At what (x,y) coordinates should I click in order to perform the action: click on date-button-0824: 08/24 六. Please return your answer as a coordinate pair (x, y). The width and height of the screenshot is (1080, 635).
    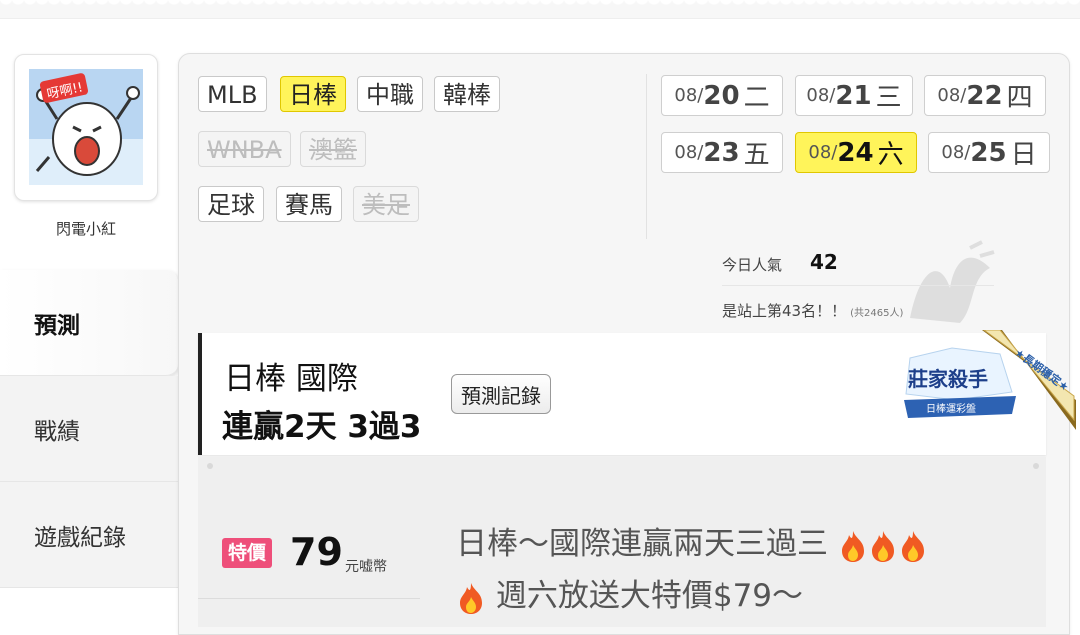
    Looking at the image, I should click on (856, 152).